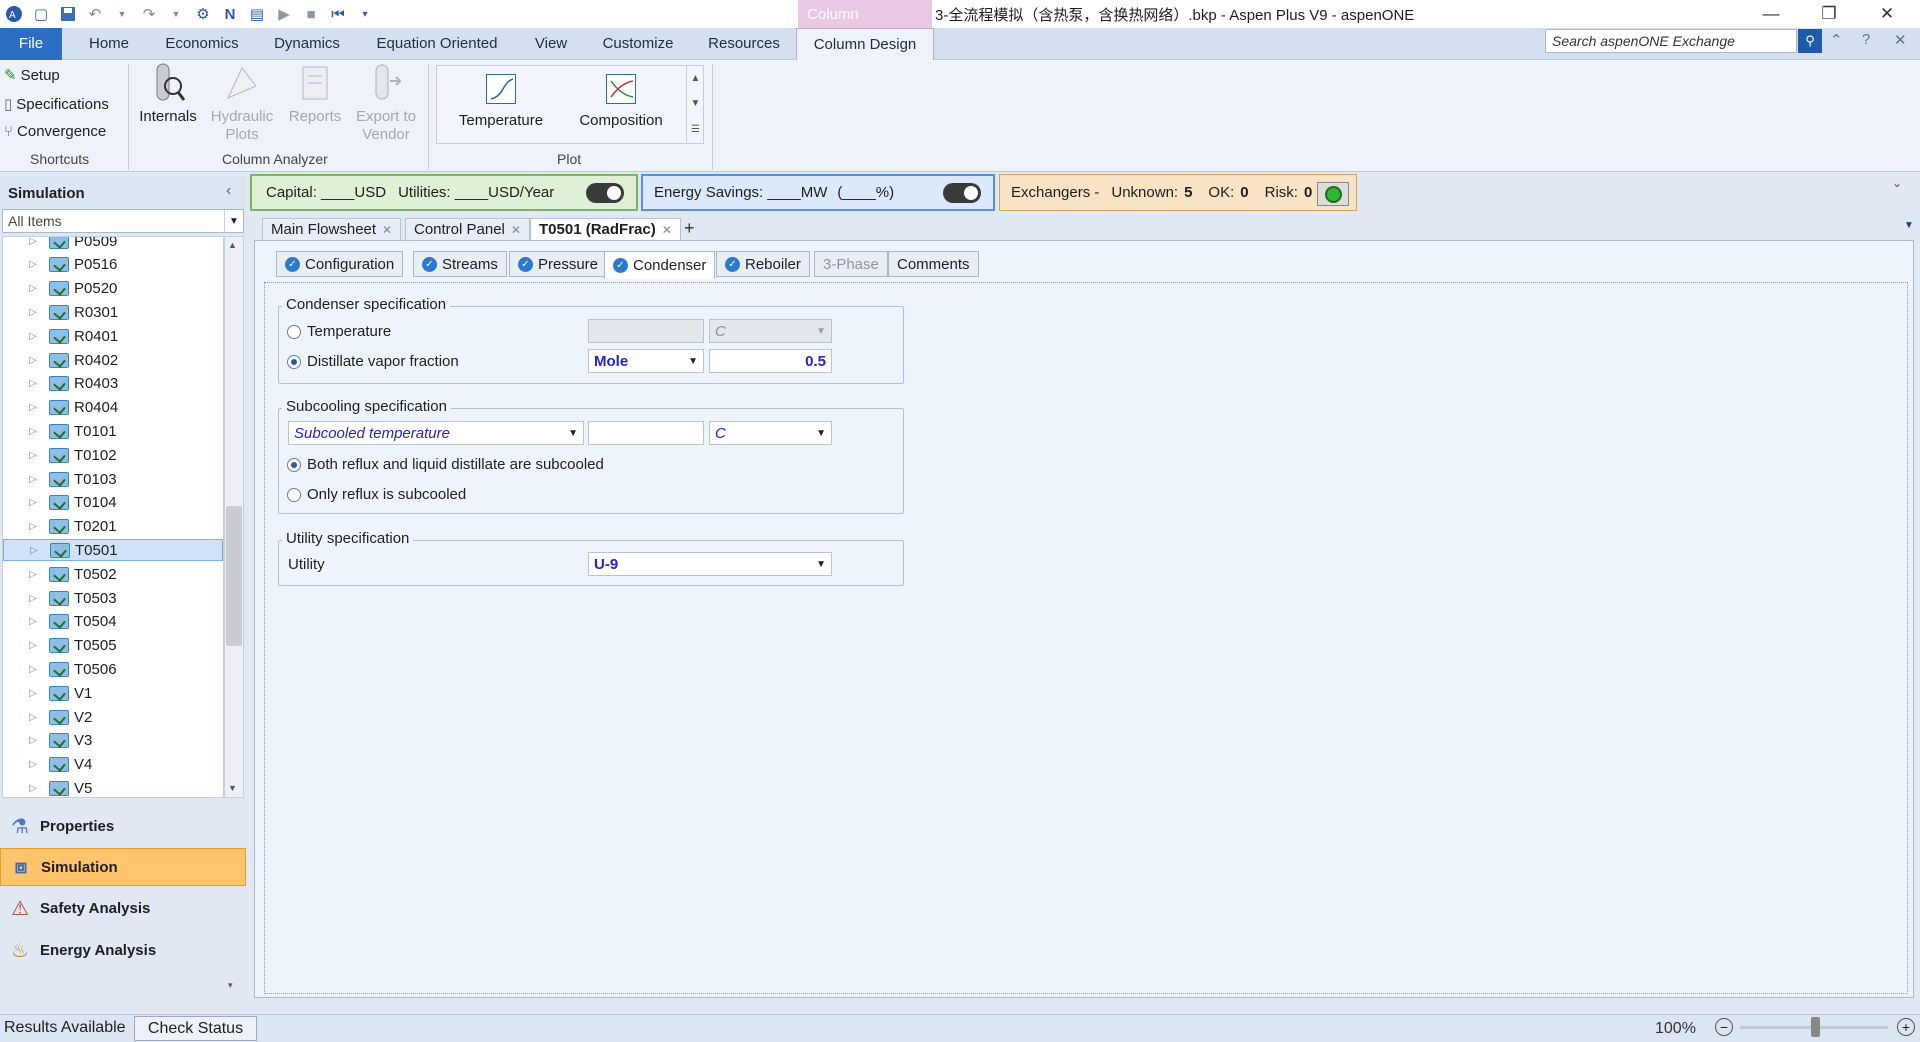 The width and height of the screenshot is (1920, 1042). I want to click on setup-shortcut: ✎ Setup, so click(32, 75).